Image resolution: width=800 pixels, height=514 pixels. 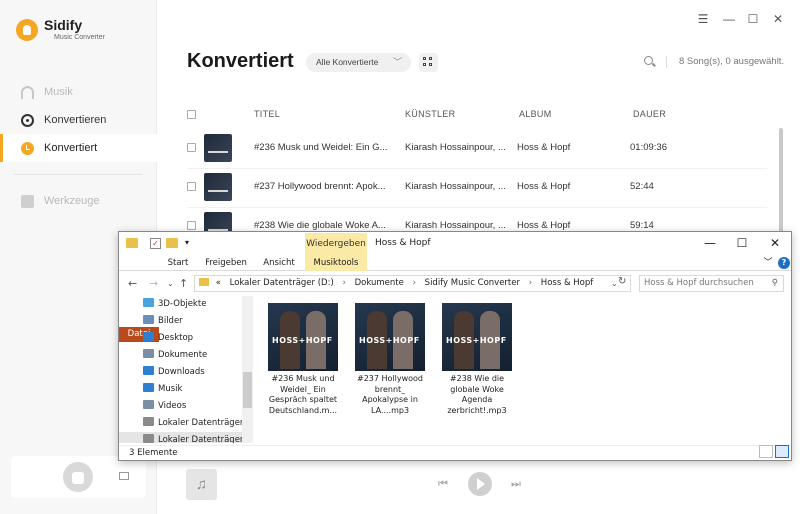 I want to click on tab-musiktools: Musiktools, so click(x=336, y=263).